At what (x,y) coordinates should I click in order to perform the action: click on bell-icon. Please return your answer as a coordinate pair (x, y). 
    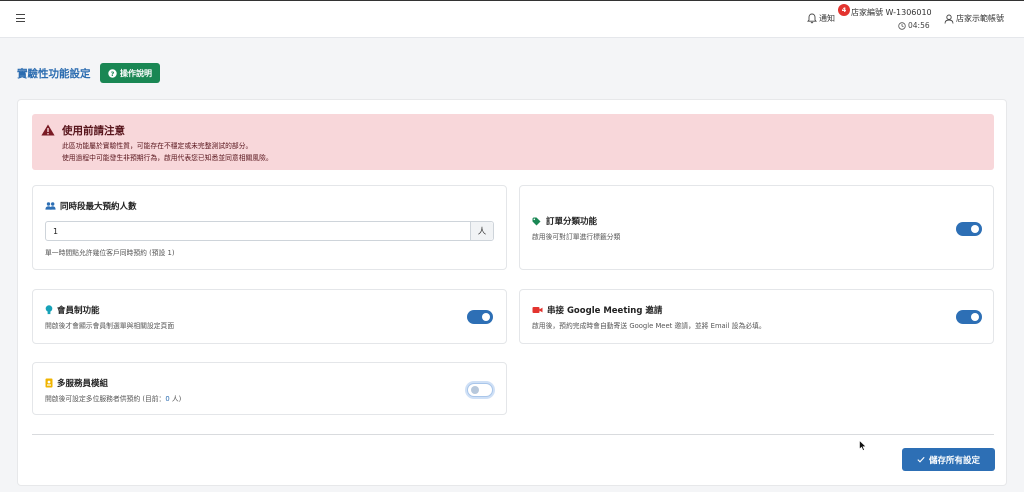
    Looking at the image, I should click on (812, 18).